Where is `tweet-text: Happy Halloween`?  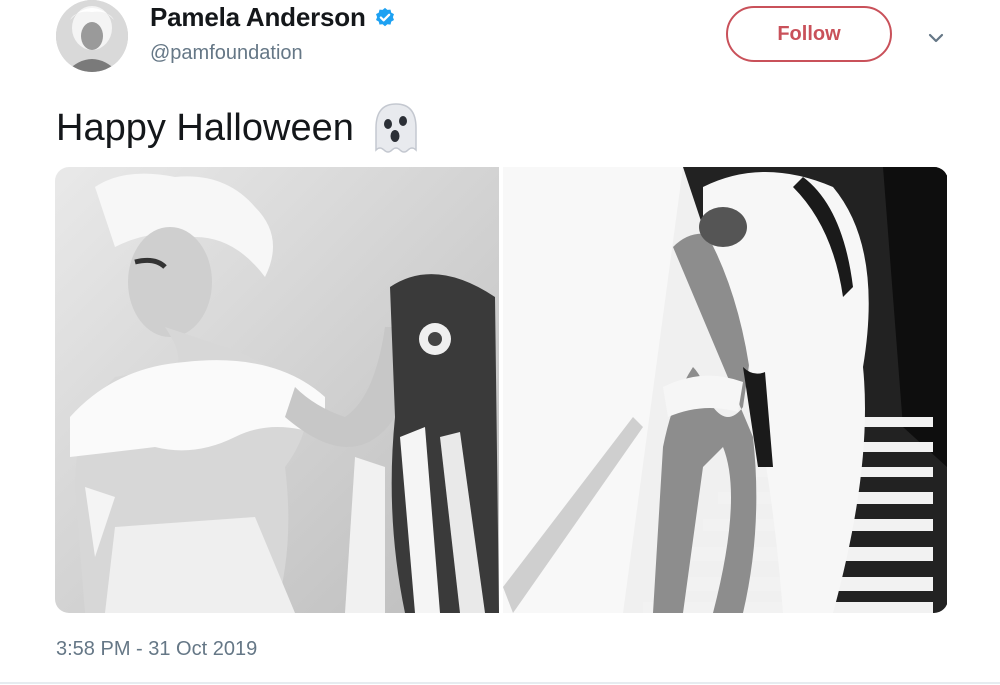
tweet-text: Happy Halloween is located at coordinates (239, 128).